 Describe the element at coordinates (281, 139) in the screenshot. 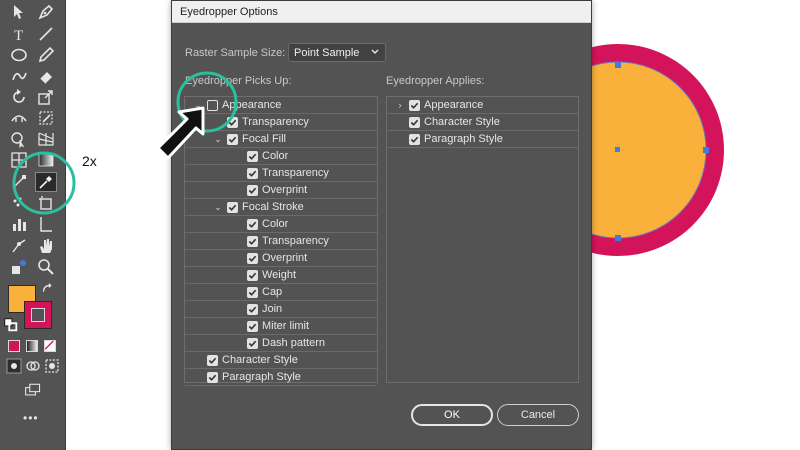

I see `picks-up-row-focal-fill: ⌄ Focal Fill` at that location.